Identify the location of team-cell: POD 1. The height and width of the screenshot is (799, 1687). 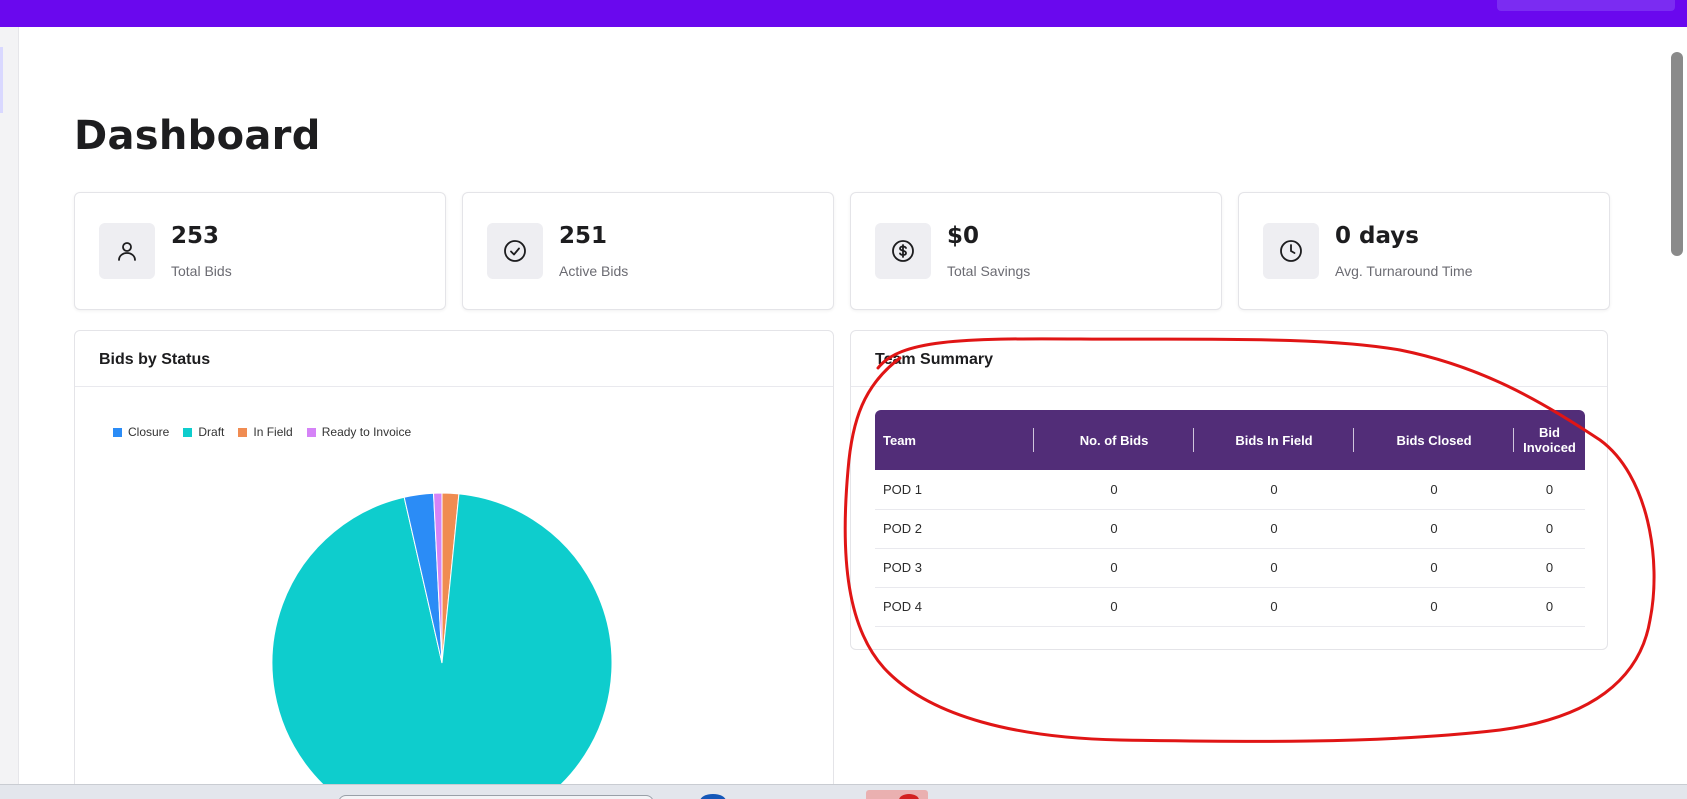
(954, 490).